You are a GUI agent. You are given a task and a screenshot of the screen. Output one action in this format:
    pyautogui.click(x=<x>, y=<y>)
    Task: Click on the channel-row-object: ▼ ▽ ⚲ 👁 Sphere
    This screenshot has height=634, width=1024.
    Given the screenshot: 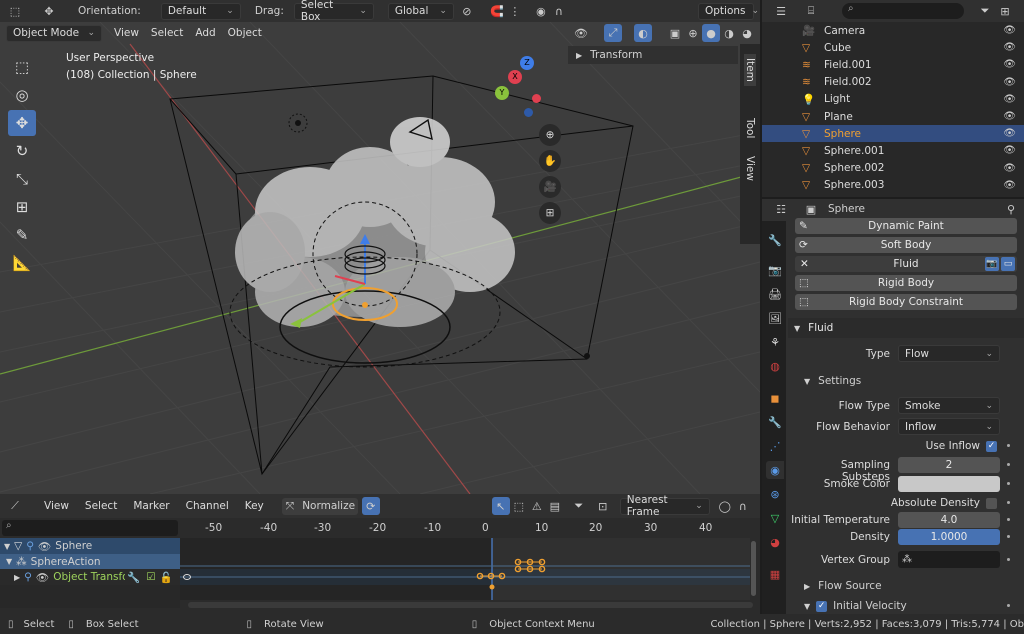 What is the action you would take?
    pyautogui.click(x=90, y=546)
    